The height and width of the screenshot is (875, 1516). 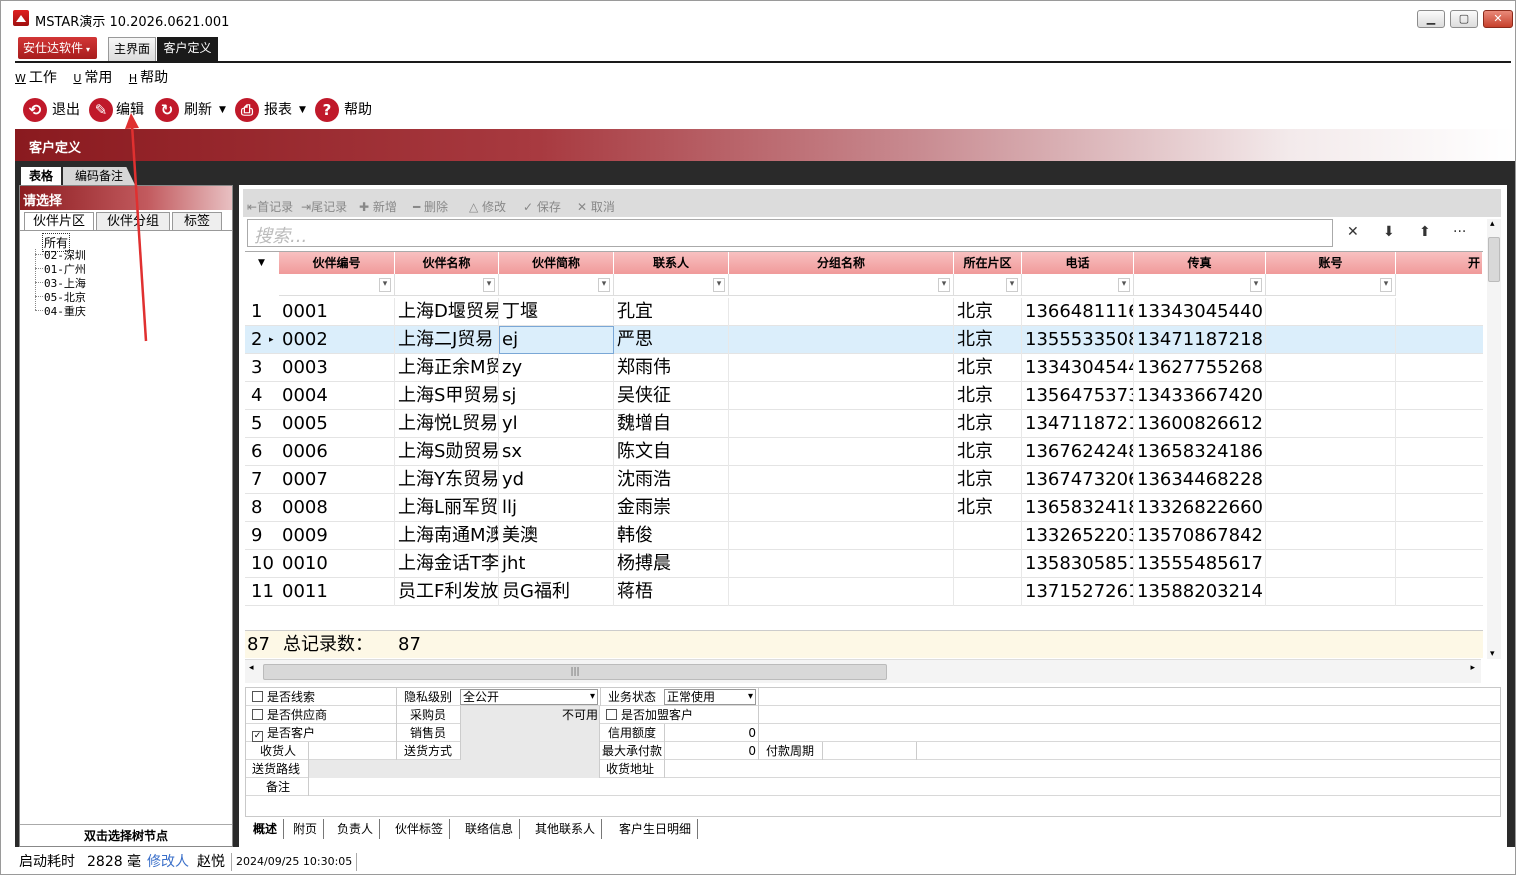 I want to click on table-row: 9 0009上海南通M澳美澳韩俊 1332652203013570867842, so click(x=864, y=536).